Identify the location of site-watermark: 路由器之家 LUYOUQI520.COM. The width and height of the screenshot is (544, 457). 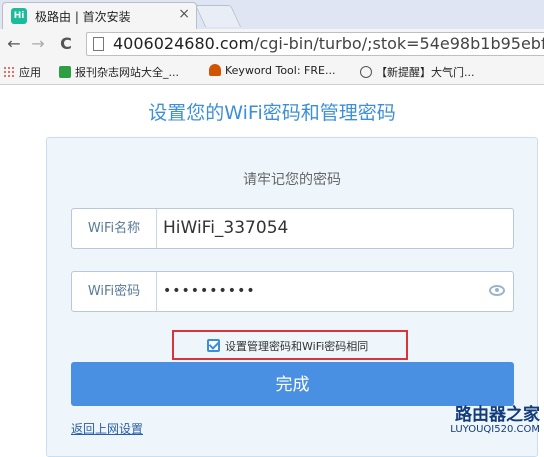
(481, 420).